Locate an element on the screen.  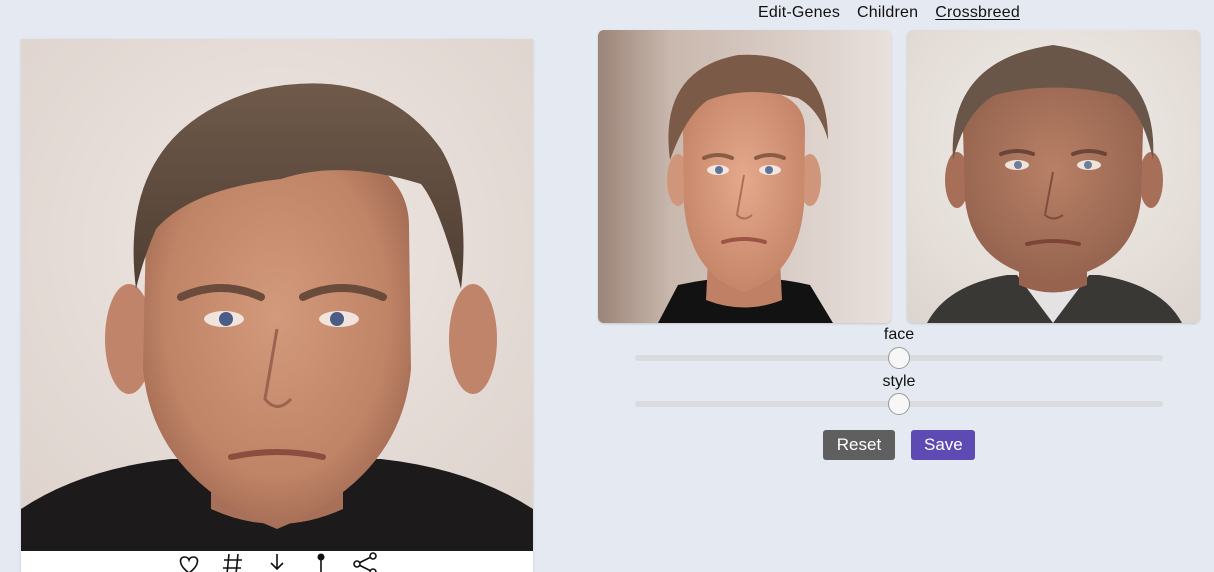
share-icon is located at coordinates (365, 561).